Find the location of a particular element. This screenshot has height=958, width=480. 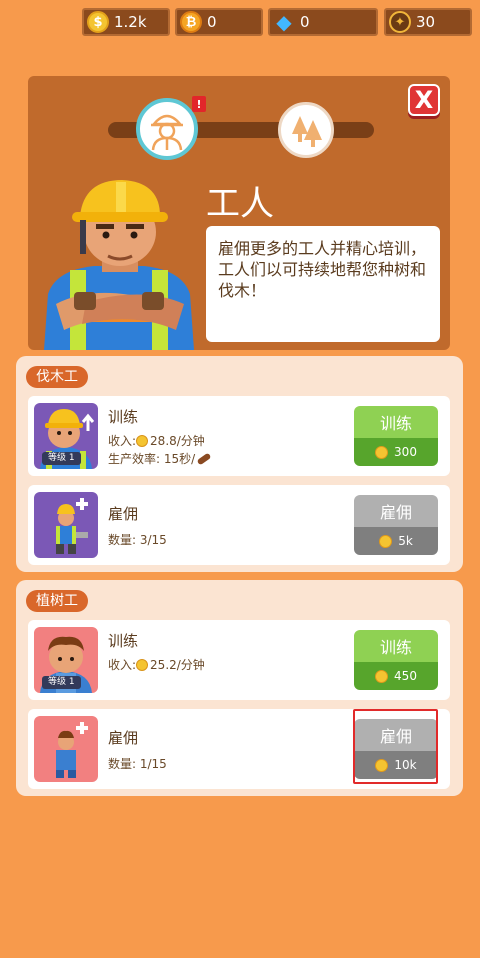

lumberjack-figure-icon is located at coordinates (72, 526).